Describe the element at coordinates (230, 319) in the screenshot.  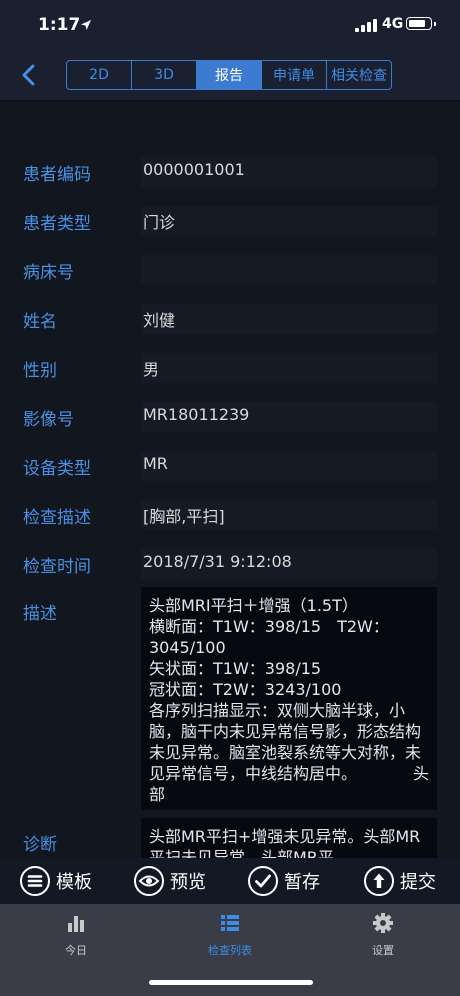
I see `field-name: 姓名 刘健` at that location.